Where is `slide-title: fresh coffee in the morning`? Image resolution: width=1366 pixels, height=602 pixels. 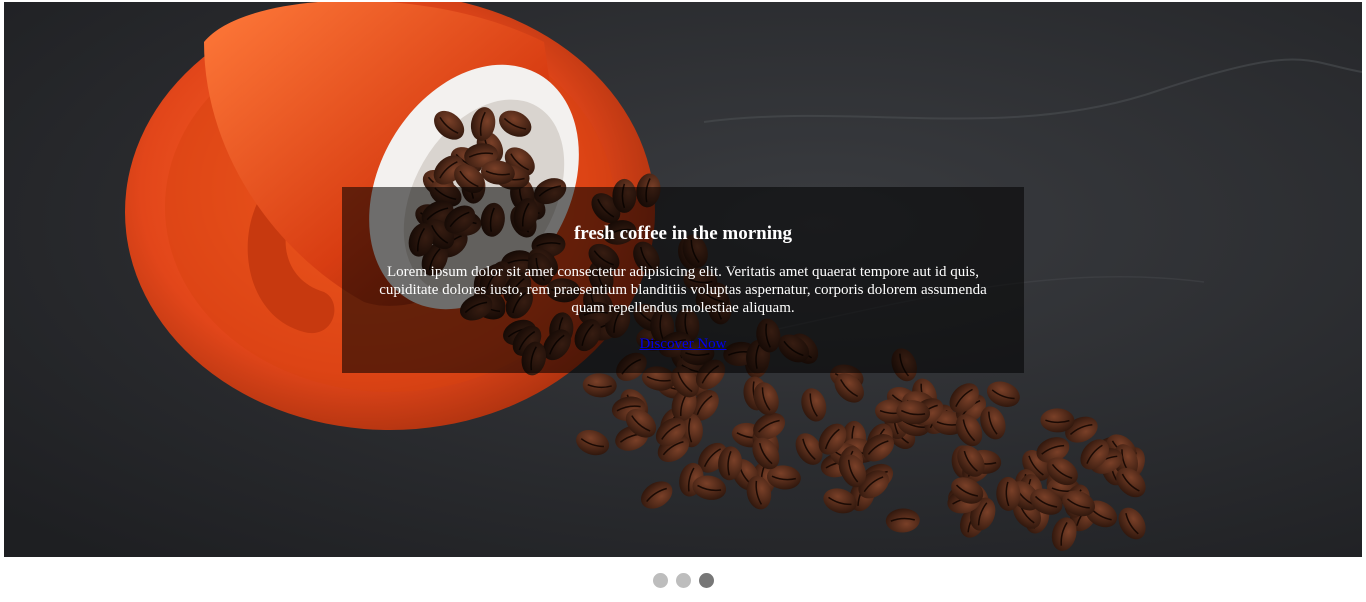 slide-title: fresh coffee in the morning is located at coordinates (683, 233).